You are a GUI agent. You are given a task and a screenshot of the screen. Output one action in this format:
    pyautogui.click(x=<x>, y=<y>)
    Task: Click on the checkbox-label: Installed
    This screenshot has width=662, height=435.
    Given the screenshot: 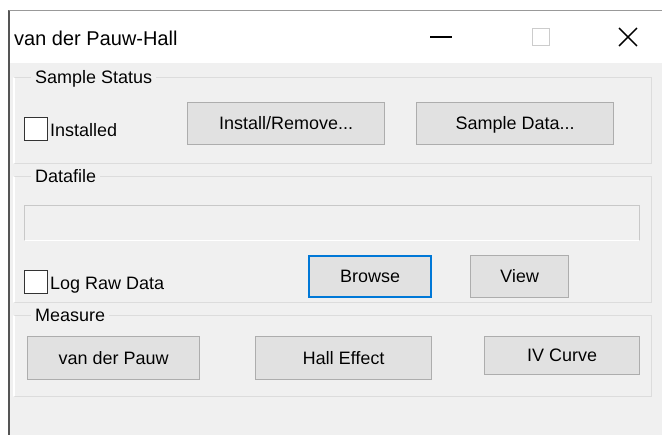 What is the action you would take?
    pyautogui.click(x=84, y=130)
    